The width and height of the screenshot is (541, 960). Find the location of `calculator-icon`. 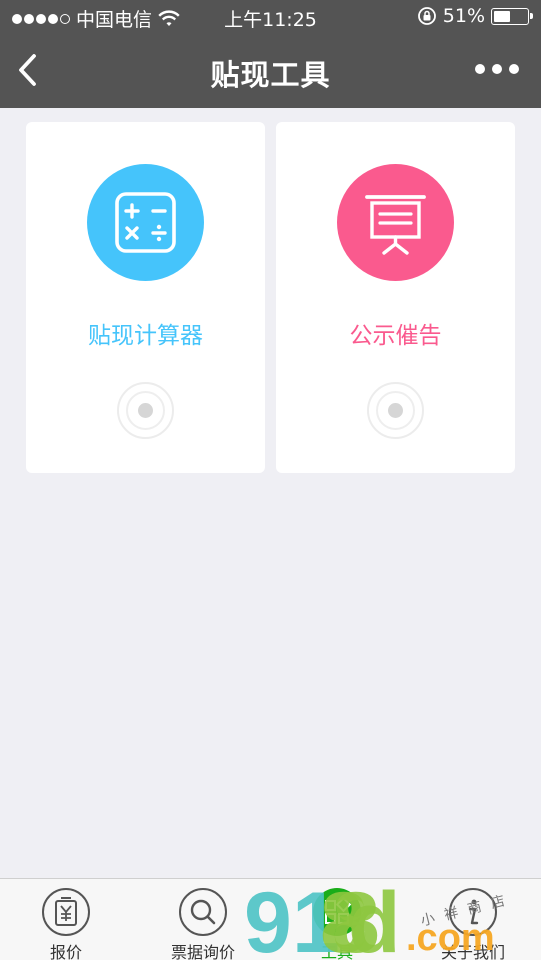

calculator-icon is located at coordinates (145, 222).